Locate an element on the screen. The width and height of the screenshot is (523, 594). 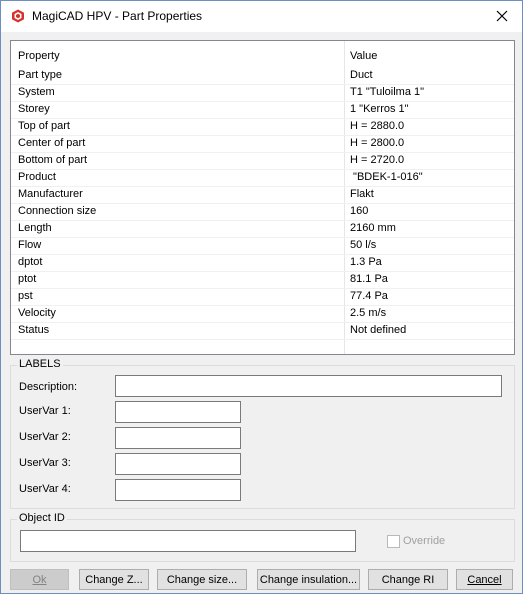
property-name: pst is located at coordinates (25, 296).